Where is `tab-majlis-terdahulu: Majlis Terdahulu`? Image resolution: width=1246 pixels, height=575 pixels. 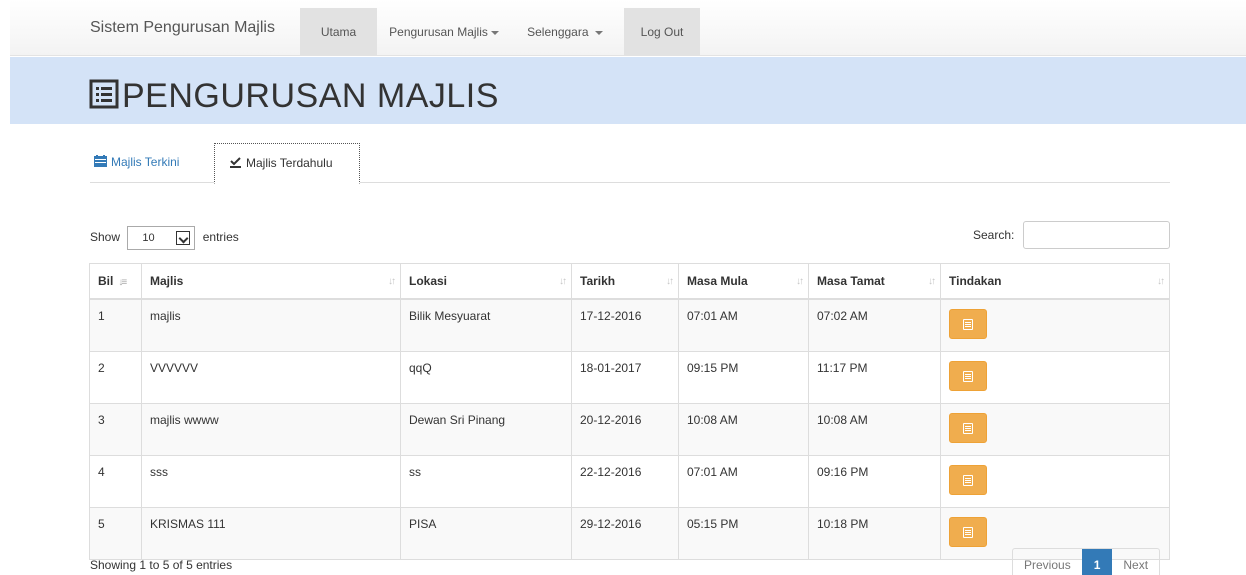 tab-majlis-terdahulu: Majlis Terdahulu is located at coordinates (287, 163).